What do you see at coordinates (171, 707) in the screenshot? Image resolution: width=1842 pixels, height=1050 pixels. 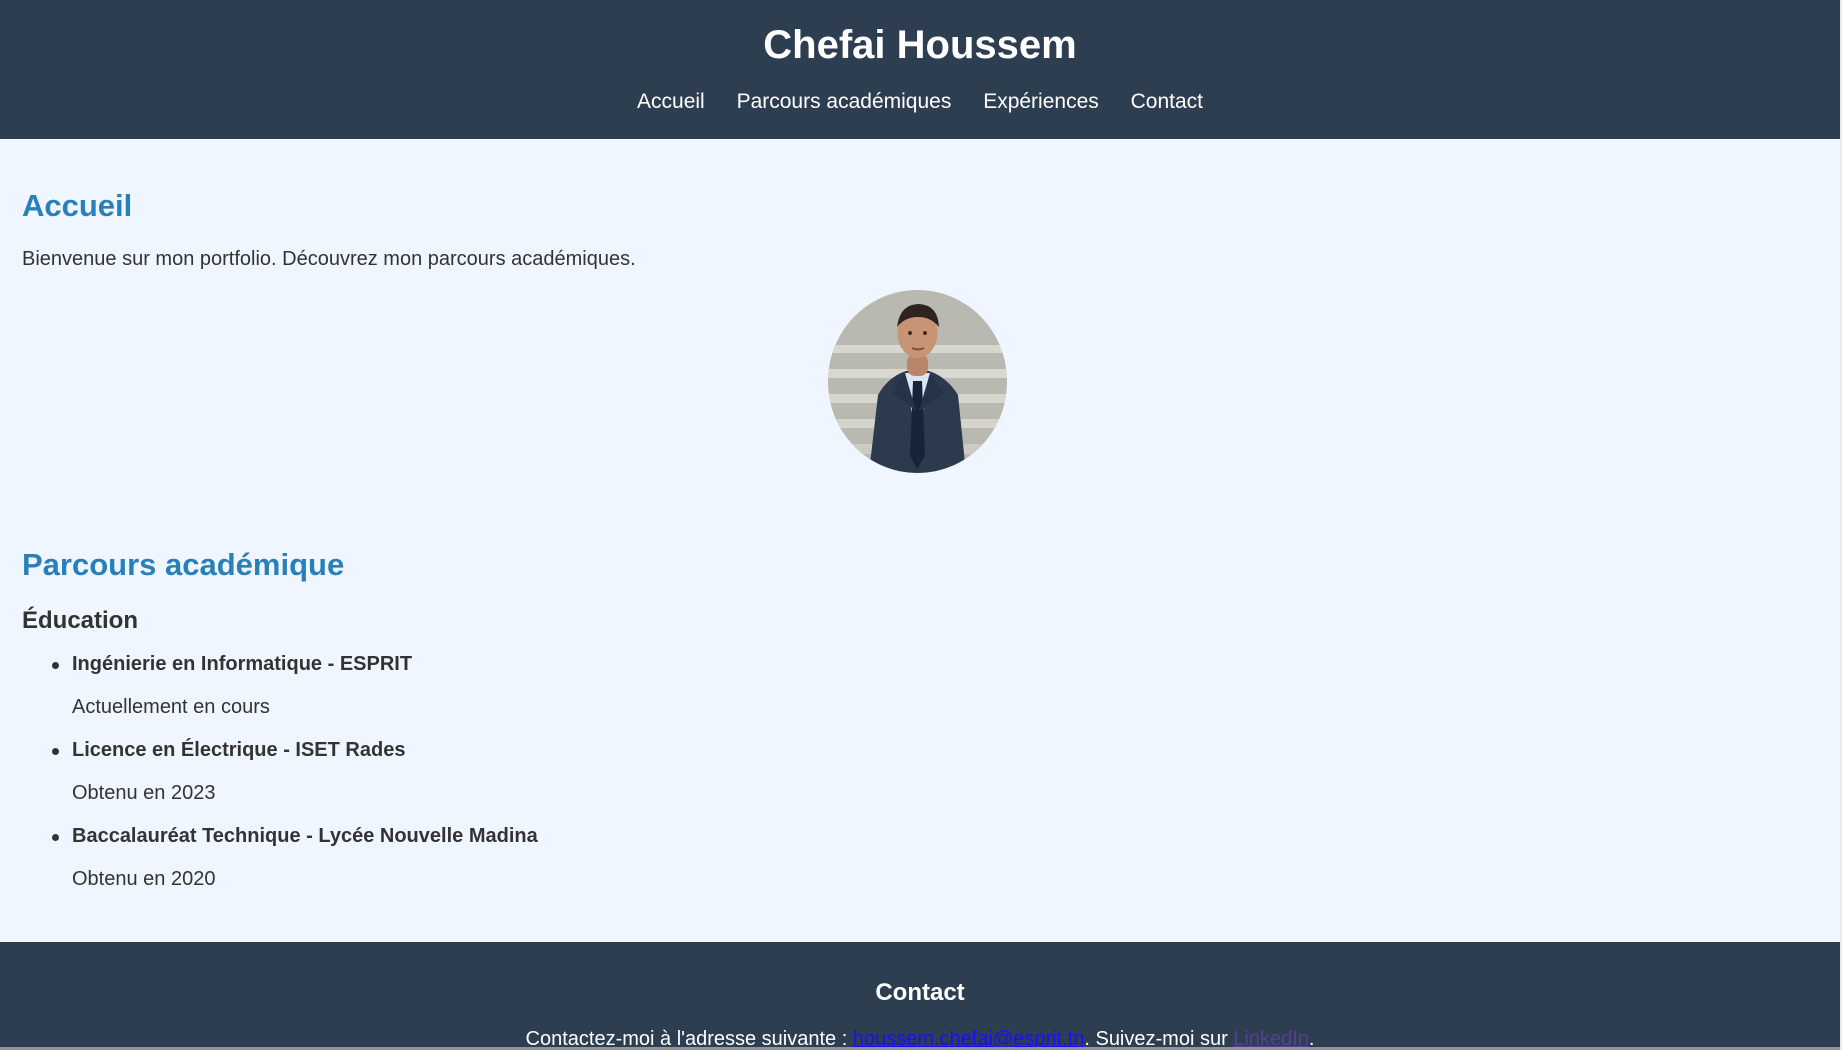 I see `education-detail: Actuellement en cours` at bounding box center [171, 707].